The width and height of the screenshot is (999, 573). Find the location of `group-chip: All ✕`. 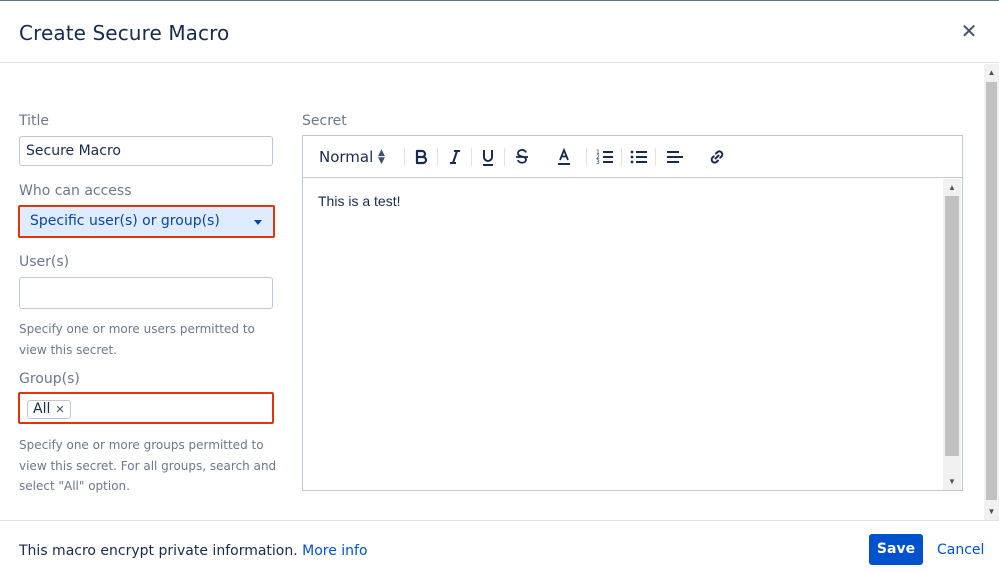

group-chip: All ✕ is located at coordinates (49, 409).